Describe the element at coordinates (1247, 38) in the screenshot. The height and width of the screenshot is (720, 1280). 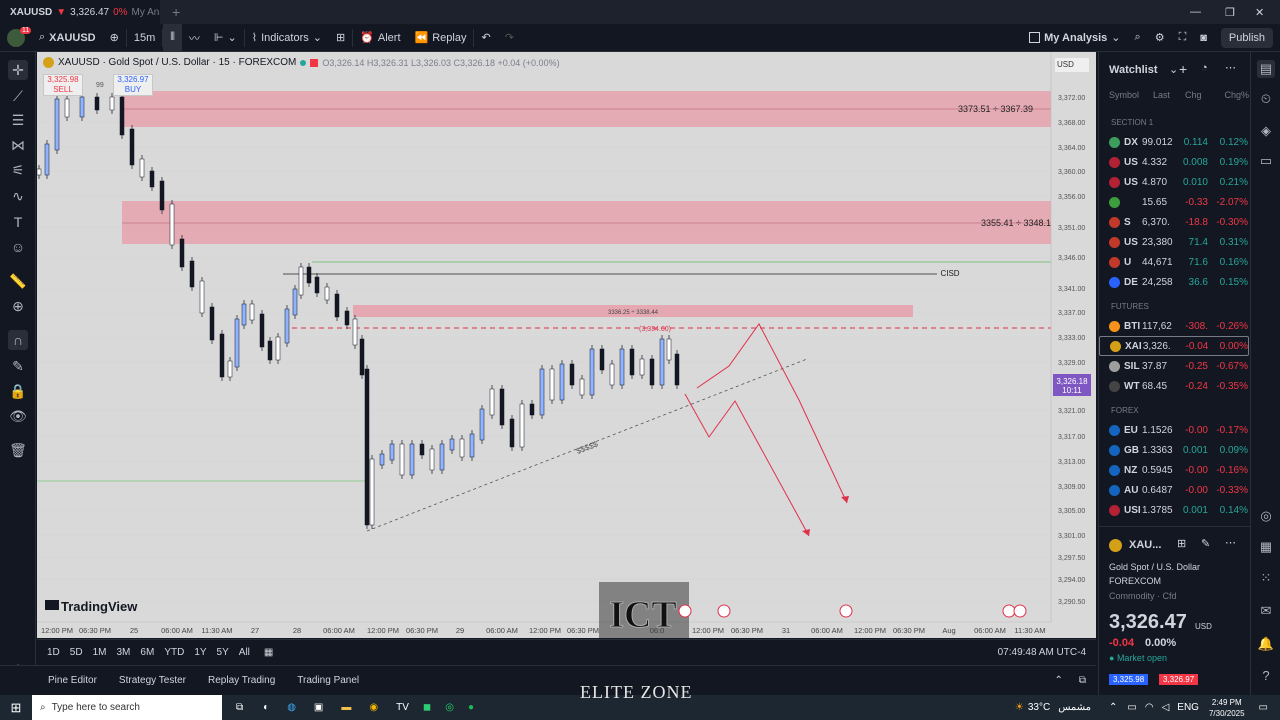
I see `publish-button: Publish` at that location.